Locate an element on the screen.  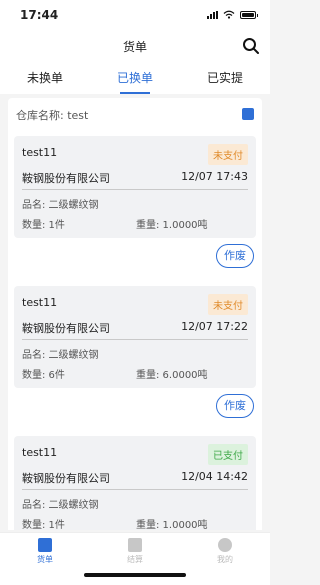
status-badge: 已支付 is located at coordinates (228, 454).